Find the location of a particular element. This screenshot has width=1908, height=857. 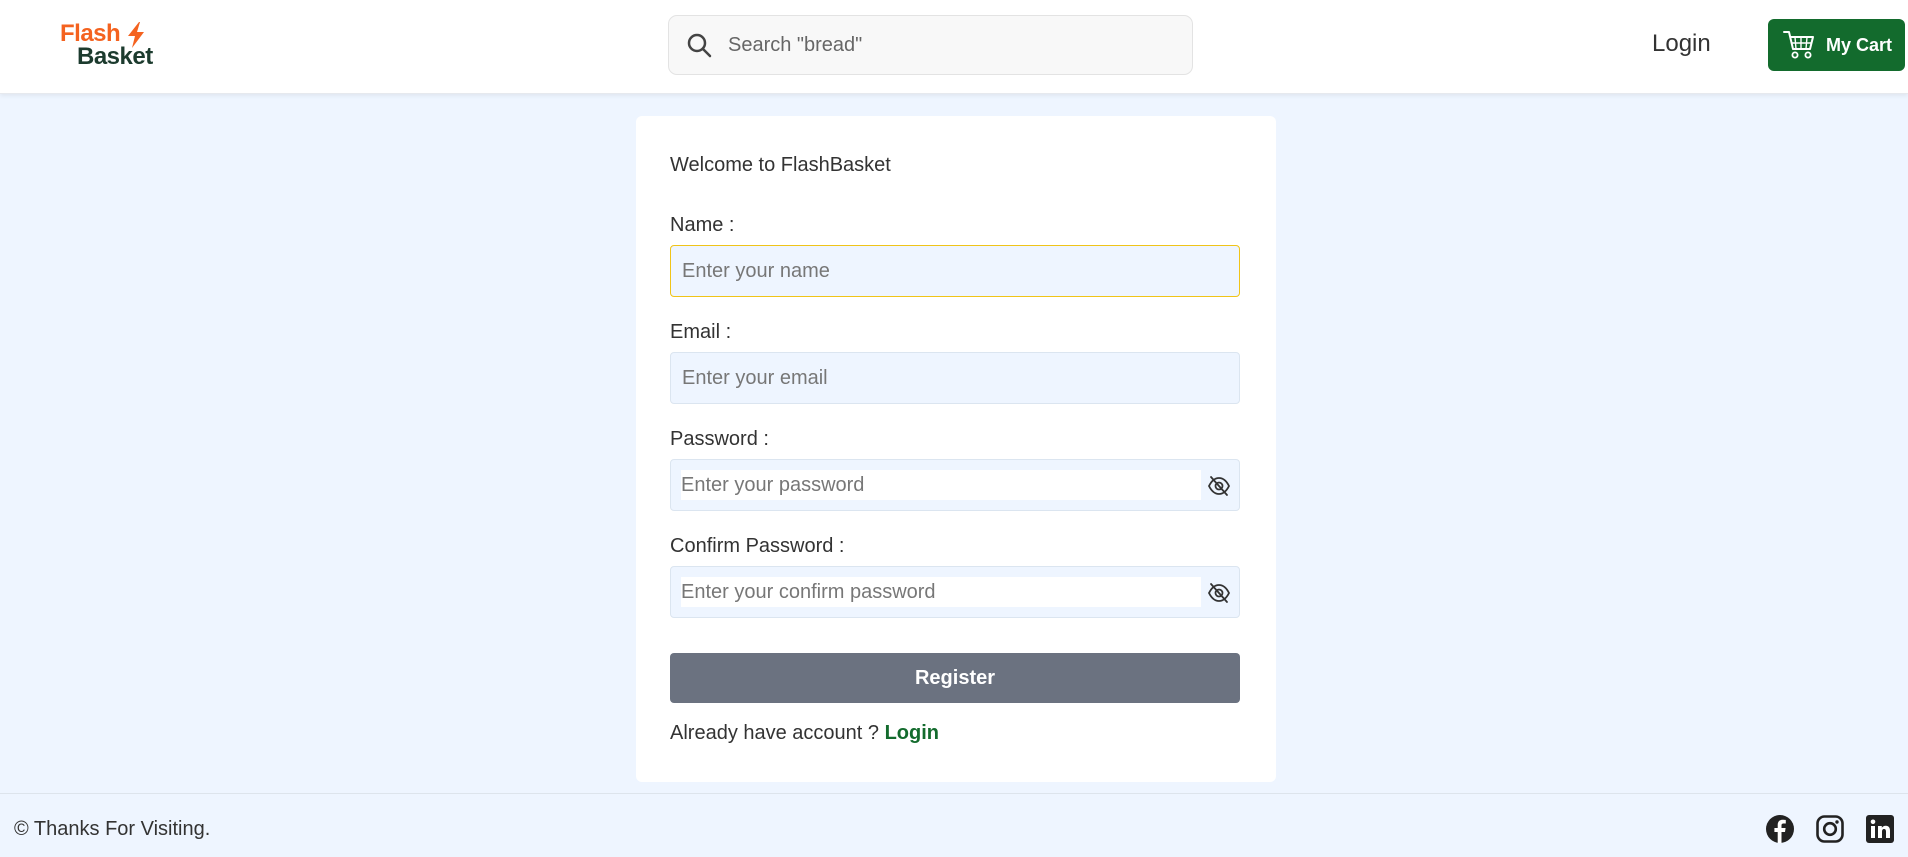

instagram-icon is located at coordinates (1830, 829).